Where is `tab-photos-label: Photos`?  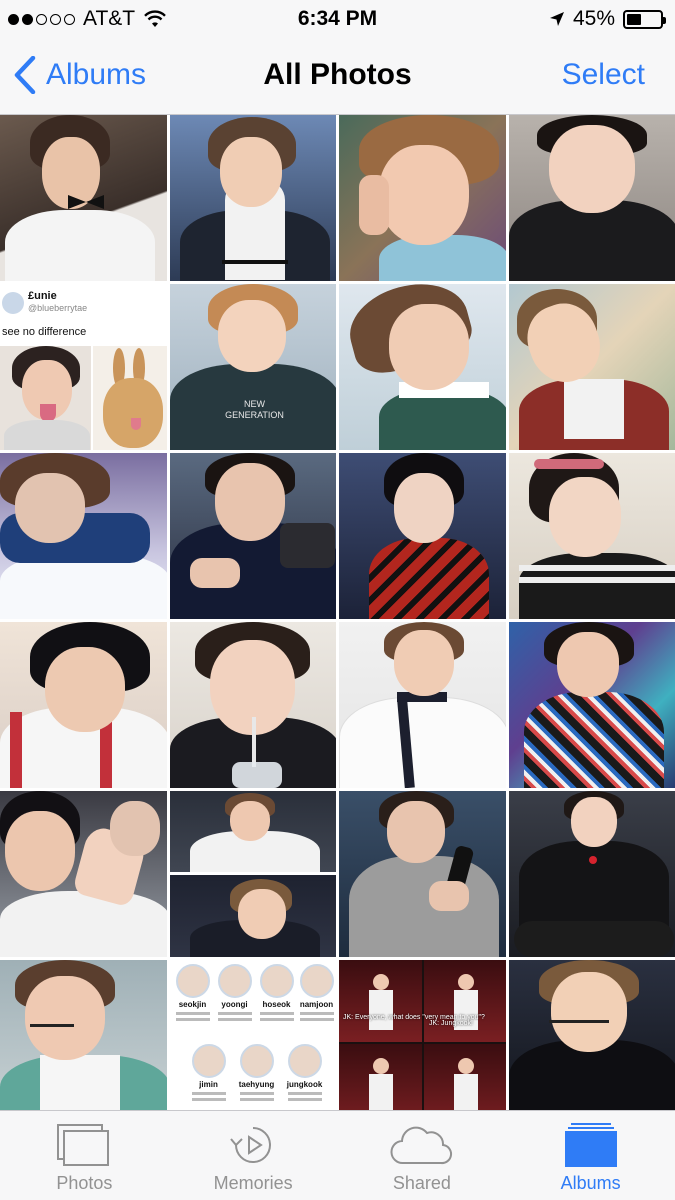 tab-photos-label: Photos is located at coordinates (84, 1183).